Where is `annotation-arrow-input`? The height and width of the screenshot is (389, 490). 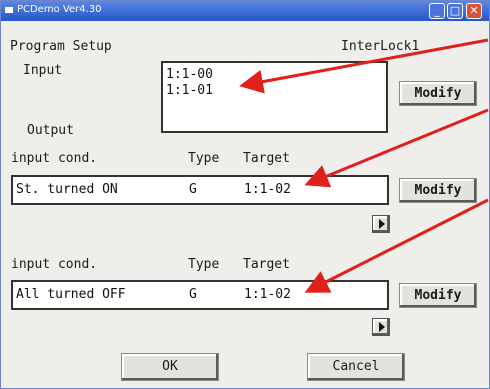 annotation-arrow-input is located at coordinates (364, 66).